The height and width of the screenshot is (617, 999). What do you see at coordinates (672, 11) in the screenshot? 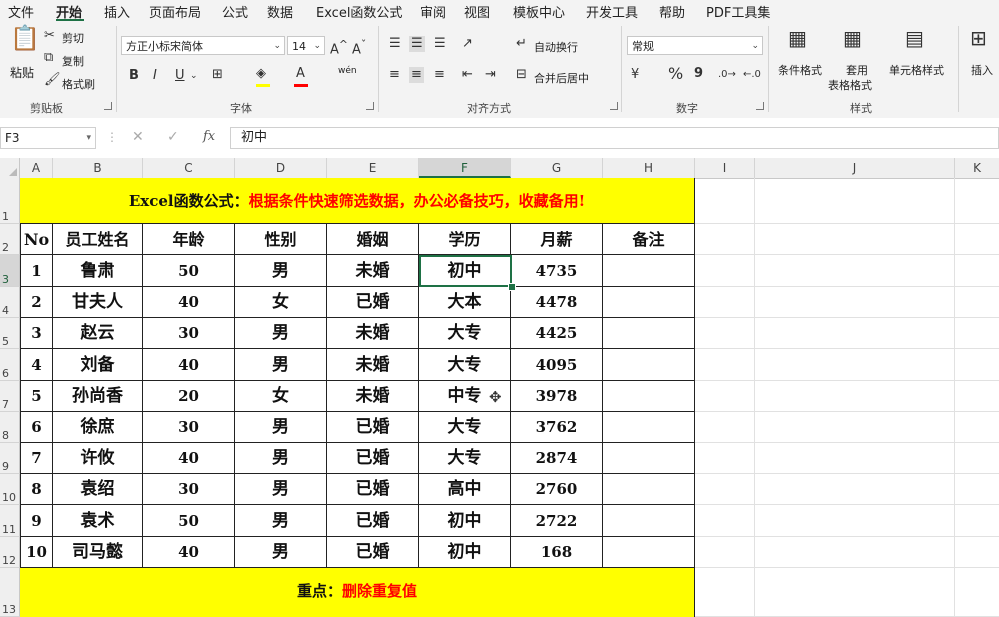
I see `menu-tab-11: 帮助` at bounding box center [672, 11].